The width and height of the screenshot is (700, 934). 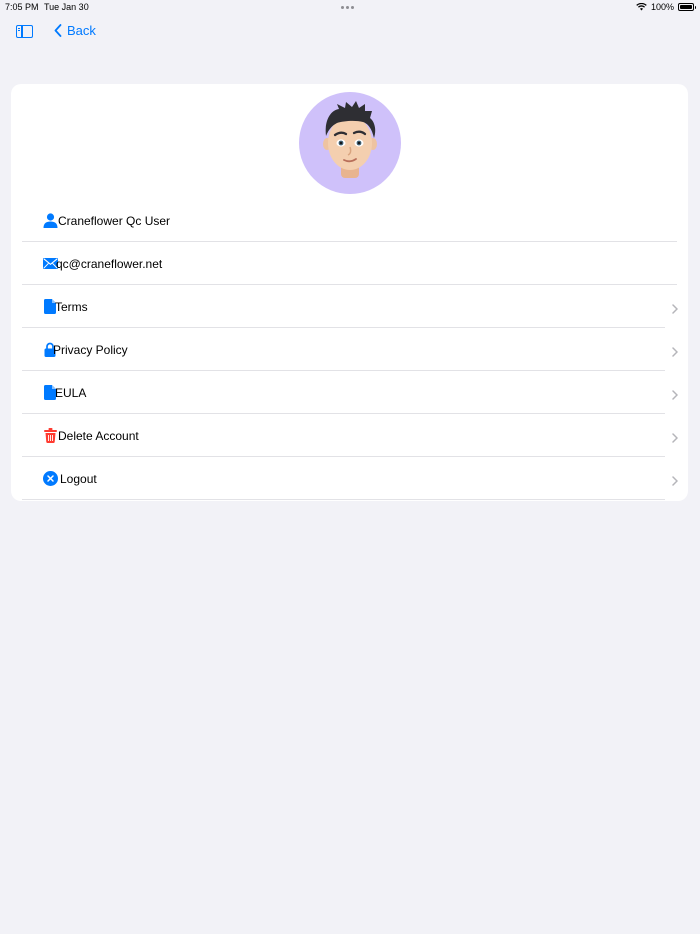 I want to click on wifi-icon, so click(x=641, y=7).